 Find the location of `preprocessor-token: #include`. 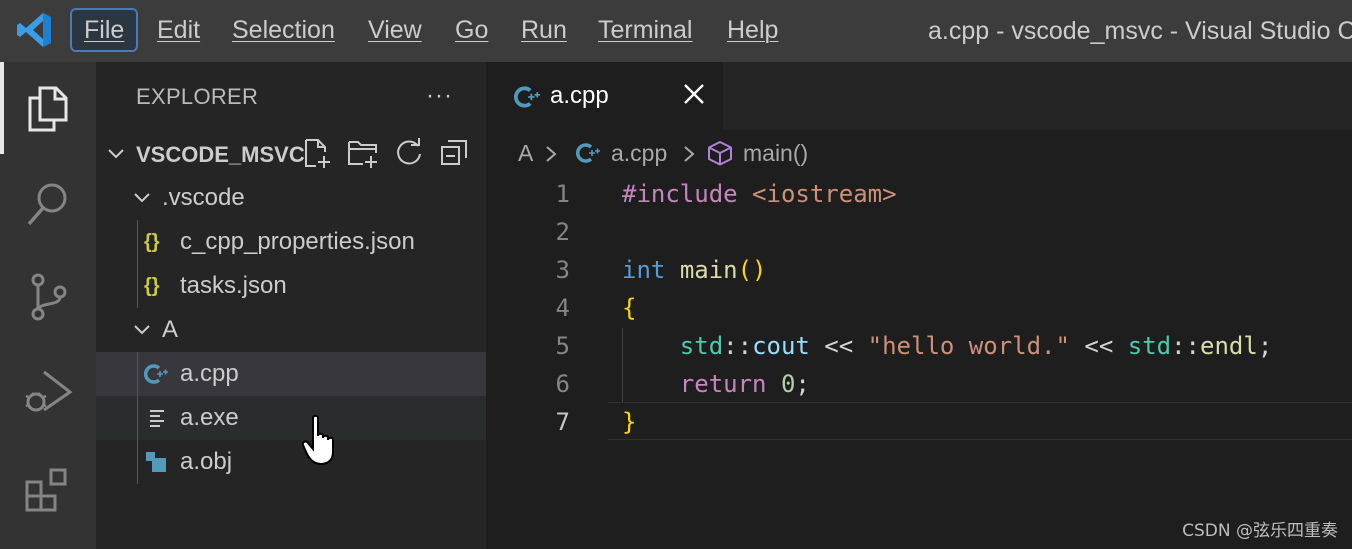

preprocessor-token: #include is located at coordinates (680, 194).